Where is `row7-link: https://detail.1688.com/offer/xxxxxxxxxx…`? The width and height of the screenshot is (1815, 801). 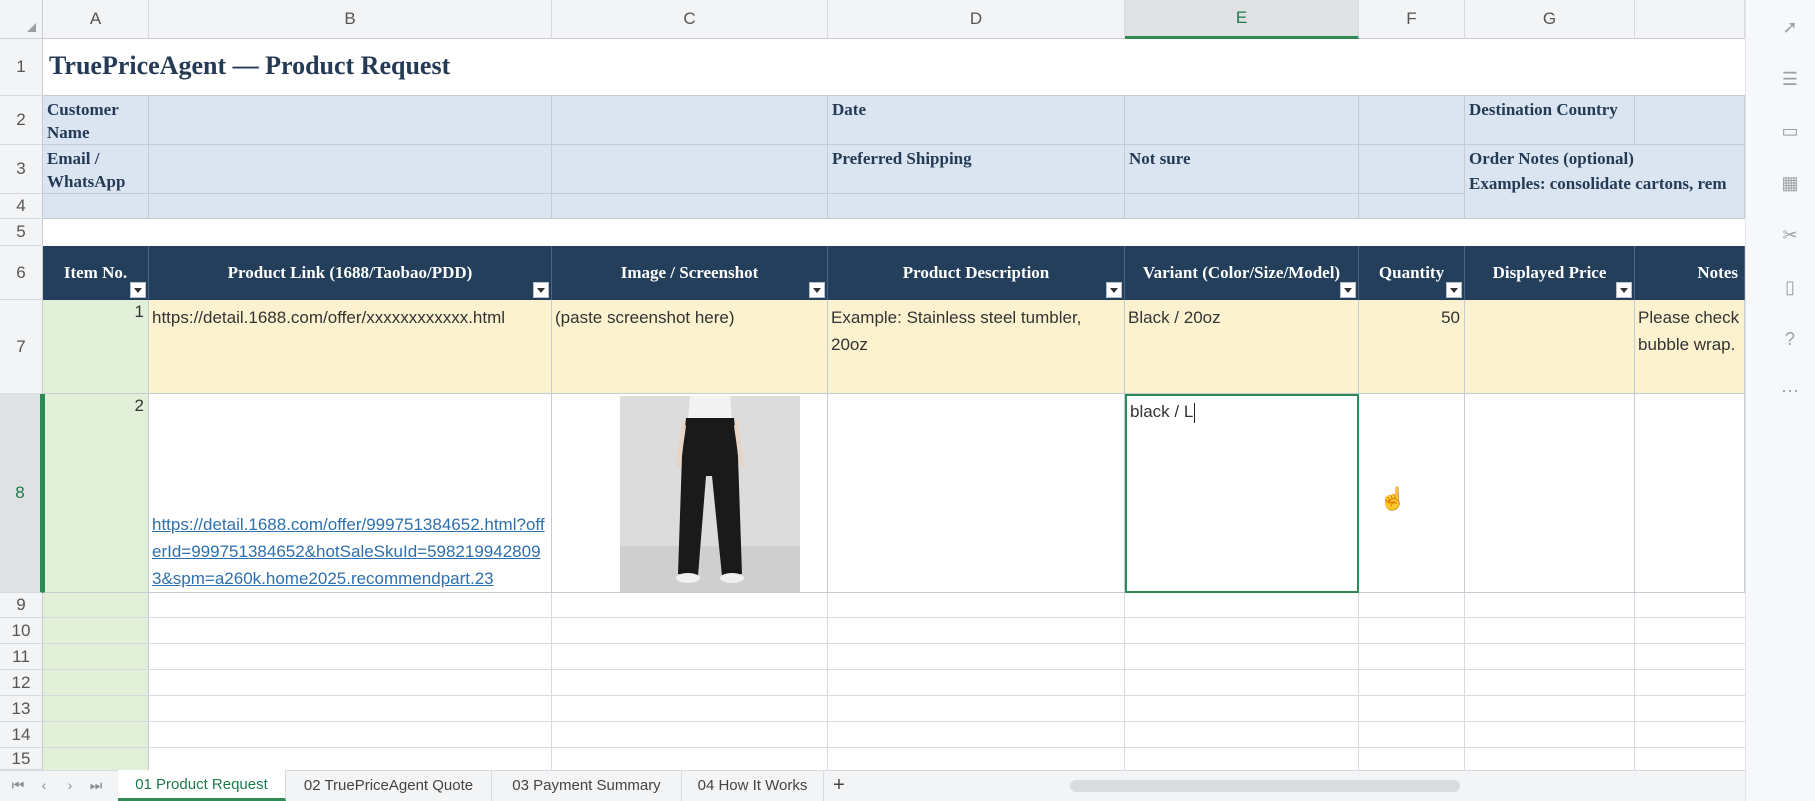
row7-link: https://detail.1688.com/offer/xxxxxxxxxx… is located at coordinates (350, 347).